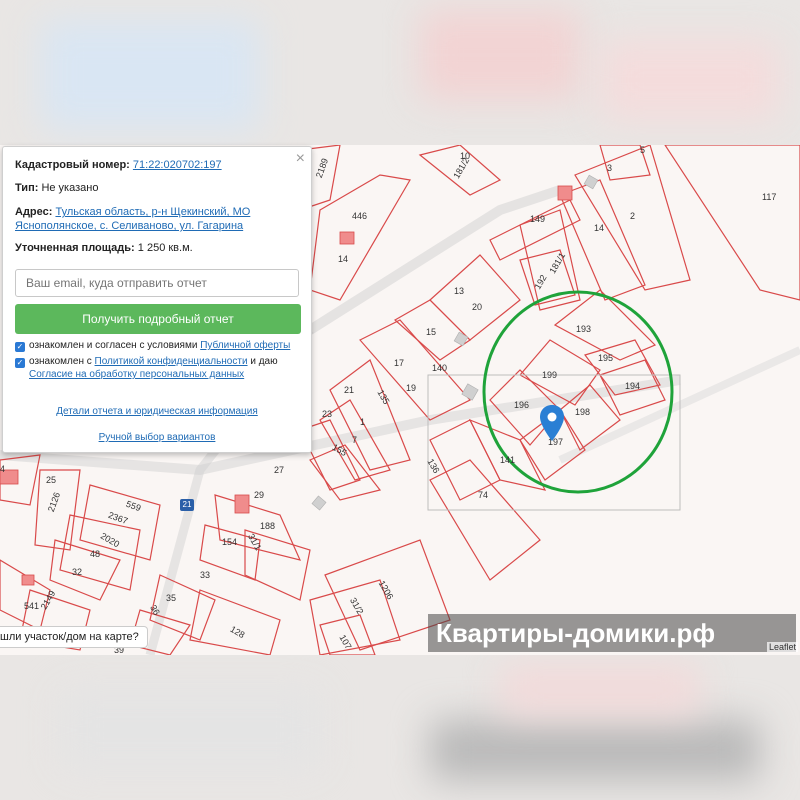 The width and height of the screenshot is (800, 800). What do you see at coordinates (557, 263) in the screenshot?
I see `parcel-label: 181/1` at bounding box center [557, 263].